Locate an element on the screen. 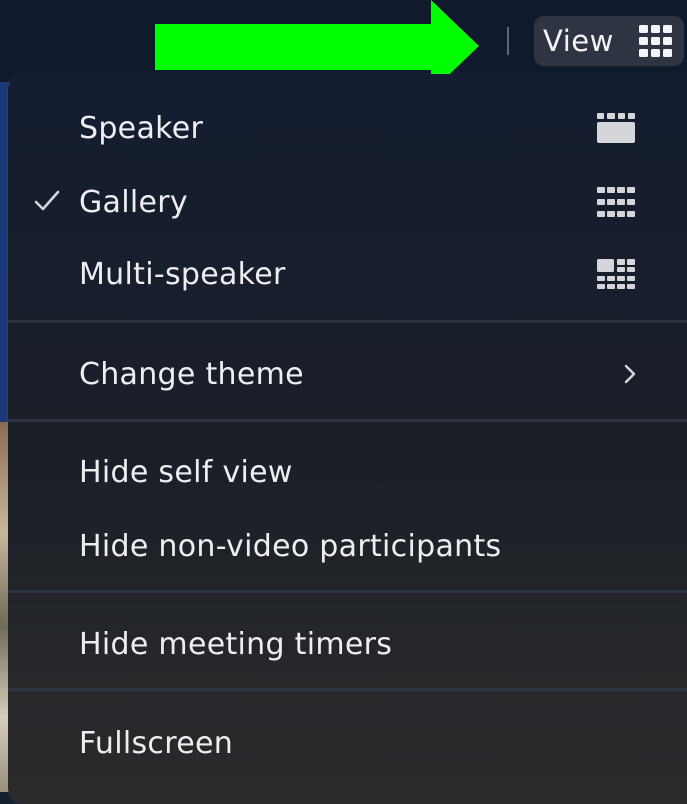  menu-item-label: Hide non-video participants is located at coordinates (290, 546).